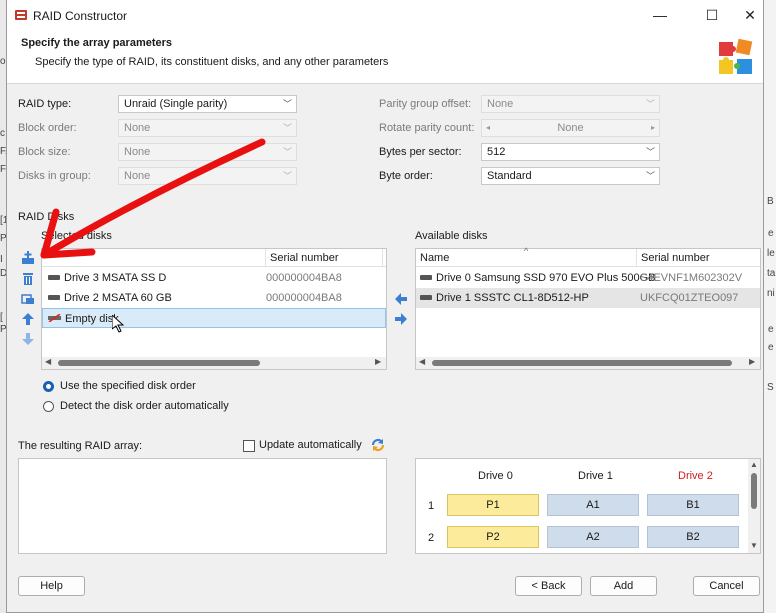 Image resolution: width=776 pixels, height=613 pixels. Describe the element at coordinates (431, 506) in the screenshot. I see `row-number: 1` at that location.